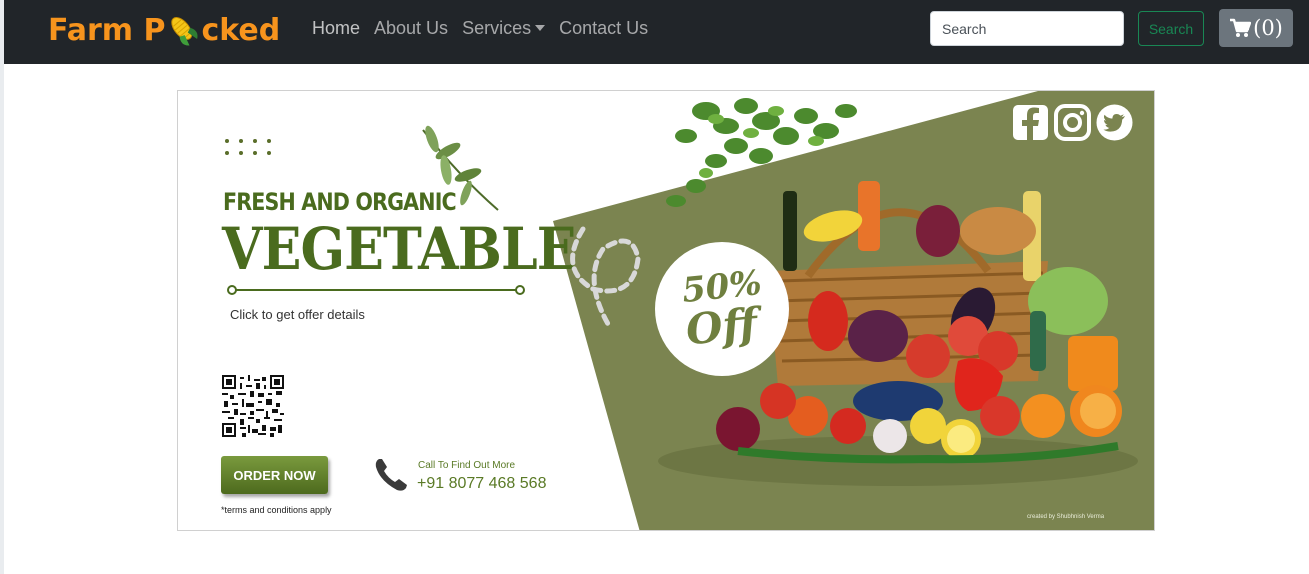 This screenshot has height=574, width=1309. Describe the element at coordinates (336, 28) in the screenshot. I see `nav-home-link: Home` at that location.